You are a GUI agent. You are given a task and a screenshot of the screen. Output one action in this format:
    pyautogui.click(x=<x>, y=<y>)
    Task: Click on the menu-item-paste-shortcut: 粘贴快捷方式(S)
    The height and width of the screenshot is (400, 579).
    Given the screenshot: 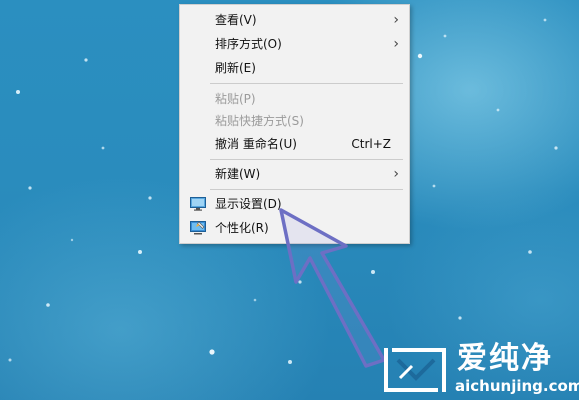 What is the action you would take?
    pyautogui.click(x=294, y=121)
    